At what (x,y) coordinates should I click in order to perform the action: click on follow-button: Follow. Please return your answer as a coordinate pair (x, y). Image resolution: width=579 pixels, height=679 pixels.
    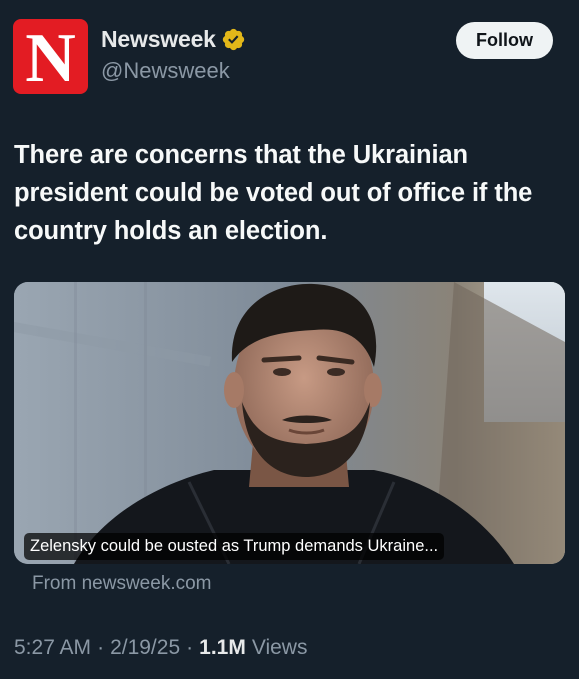
    Looking at the image, I should click on (504, 40).